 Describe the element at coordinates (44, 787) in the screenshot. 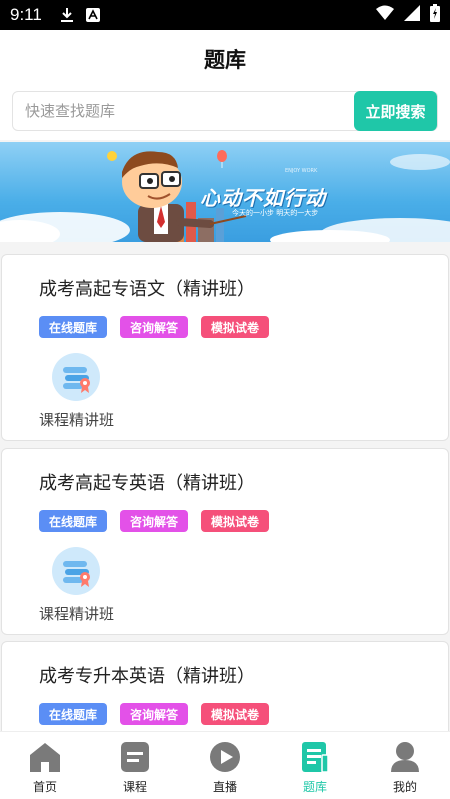

I see `nav-label: 首页` at that location.